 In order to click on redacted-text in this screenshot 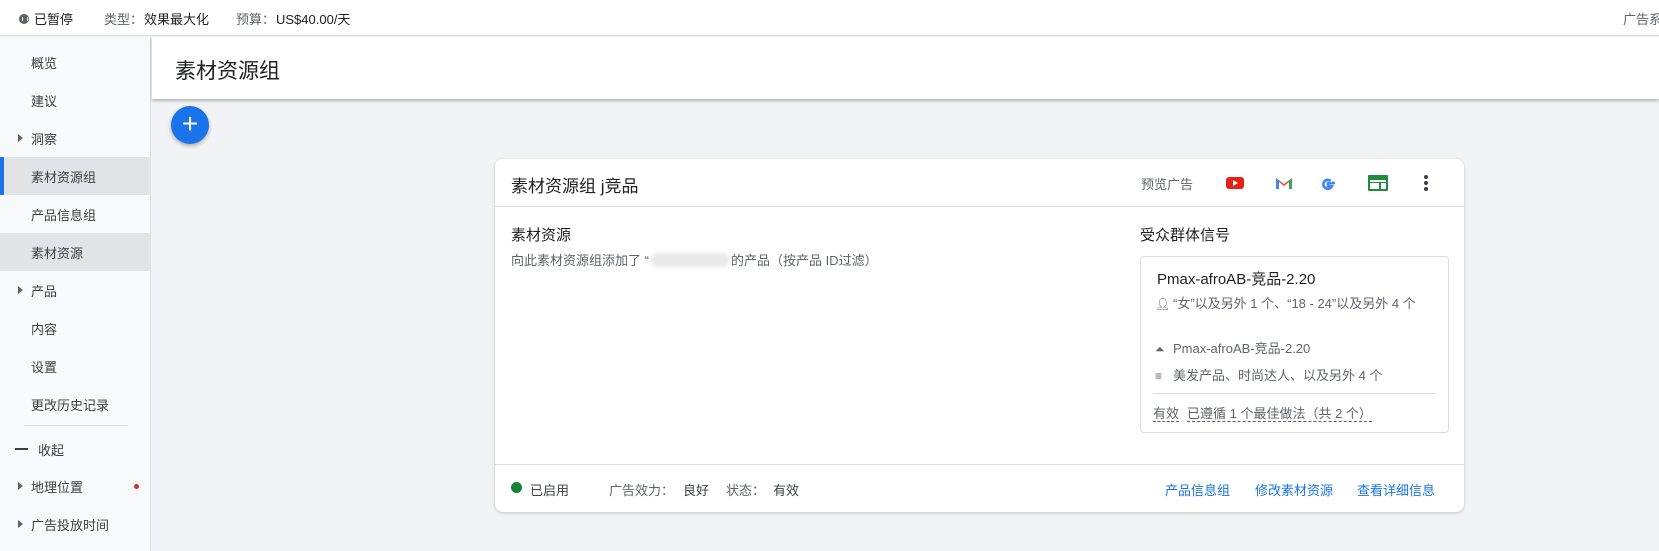, I will do `click(689, 259)`.